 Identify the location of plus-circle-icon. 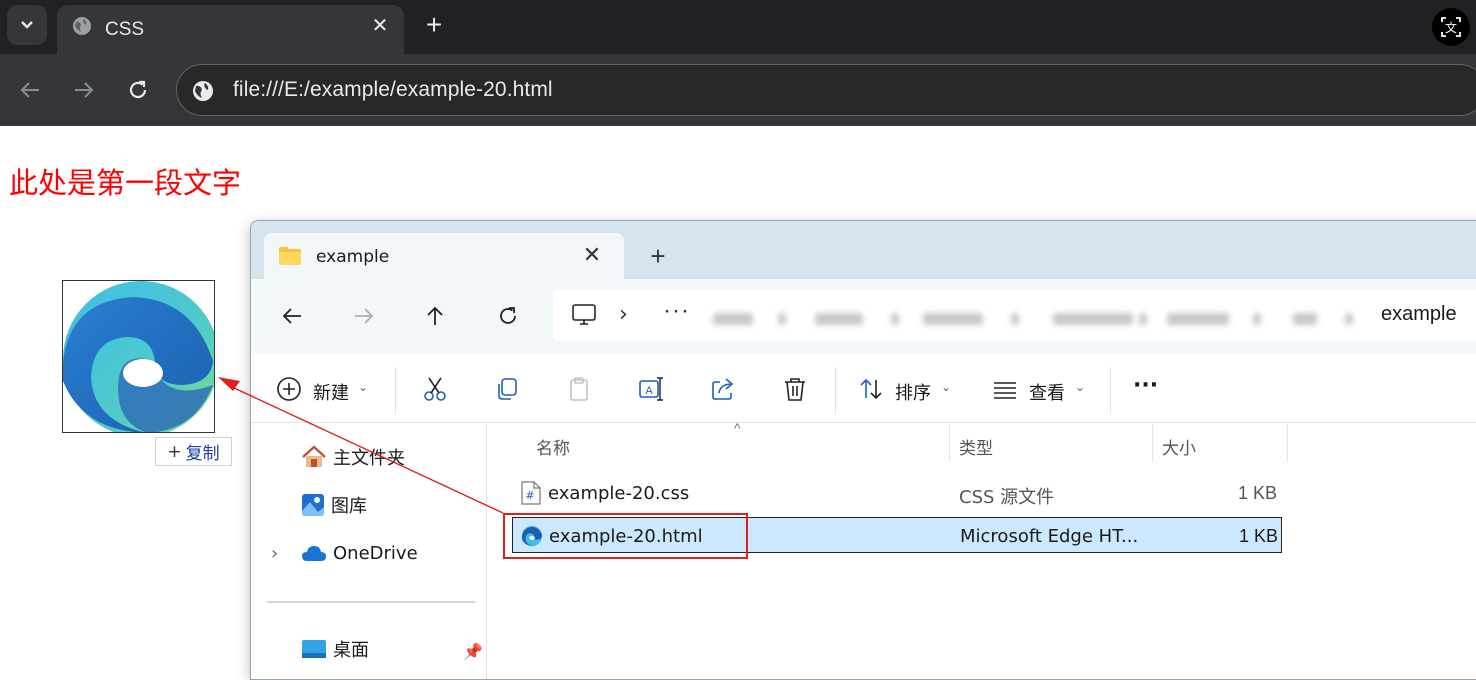
(289, 389).